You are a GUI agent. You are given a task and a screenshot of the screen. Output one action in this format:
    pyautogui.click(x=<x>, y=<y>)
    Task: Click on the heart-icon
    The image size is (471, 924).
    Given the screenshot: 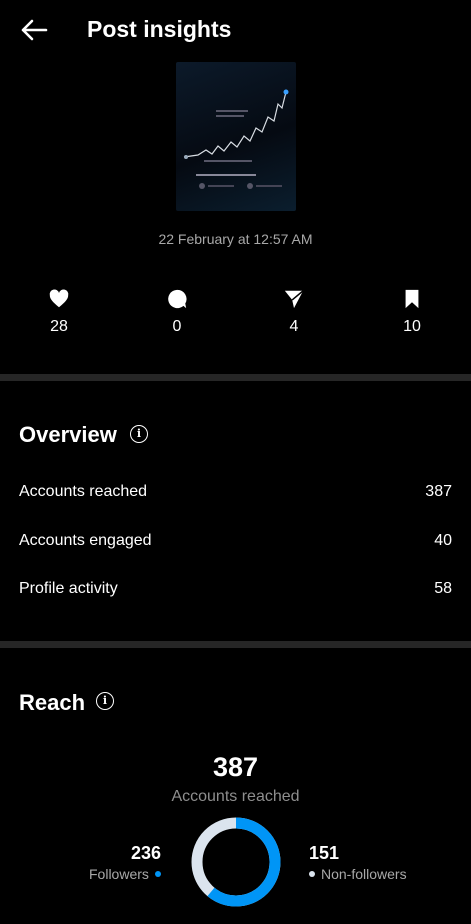 What is the action you would take?
    pyautogui.click(x=59, y=298)
    